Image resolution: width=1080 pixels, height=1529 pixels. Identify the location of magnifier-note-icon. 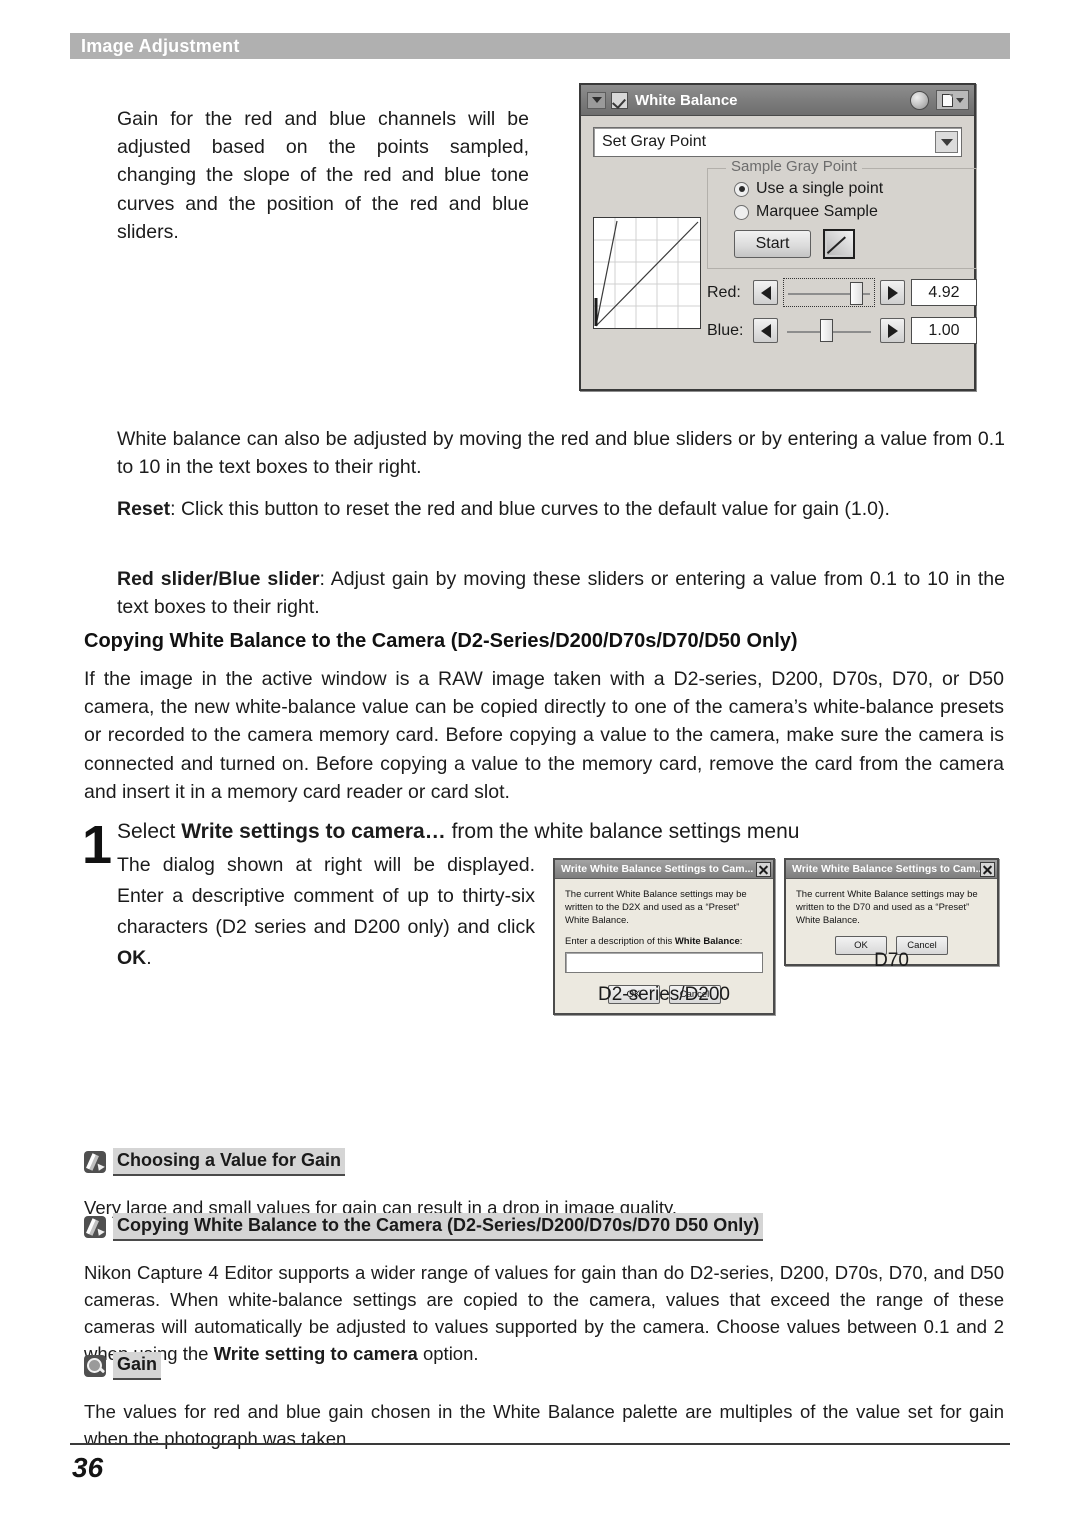
(95, 1365).